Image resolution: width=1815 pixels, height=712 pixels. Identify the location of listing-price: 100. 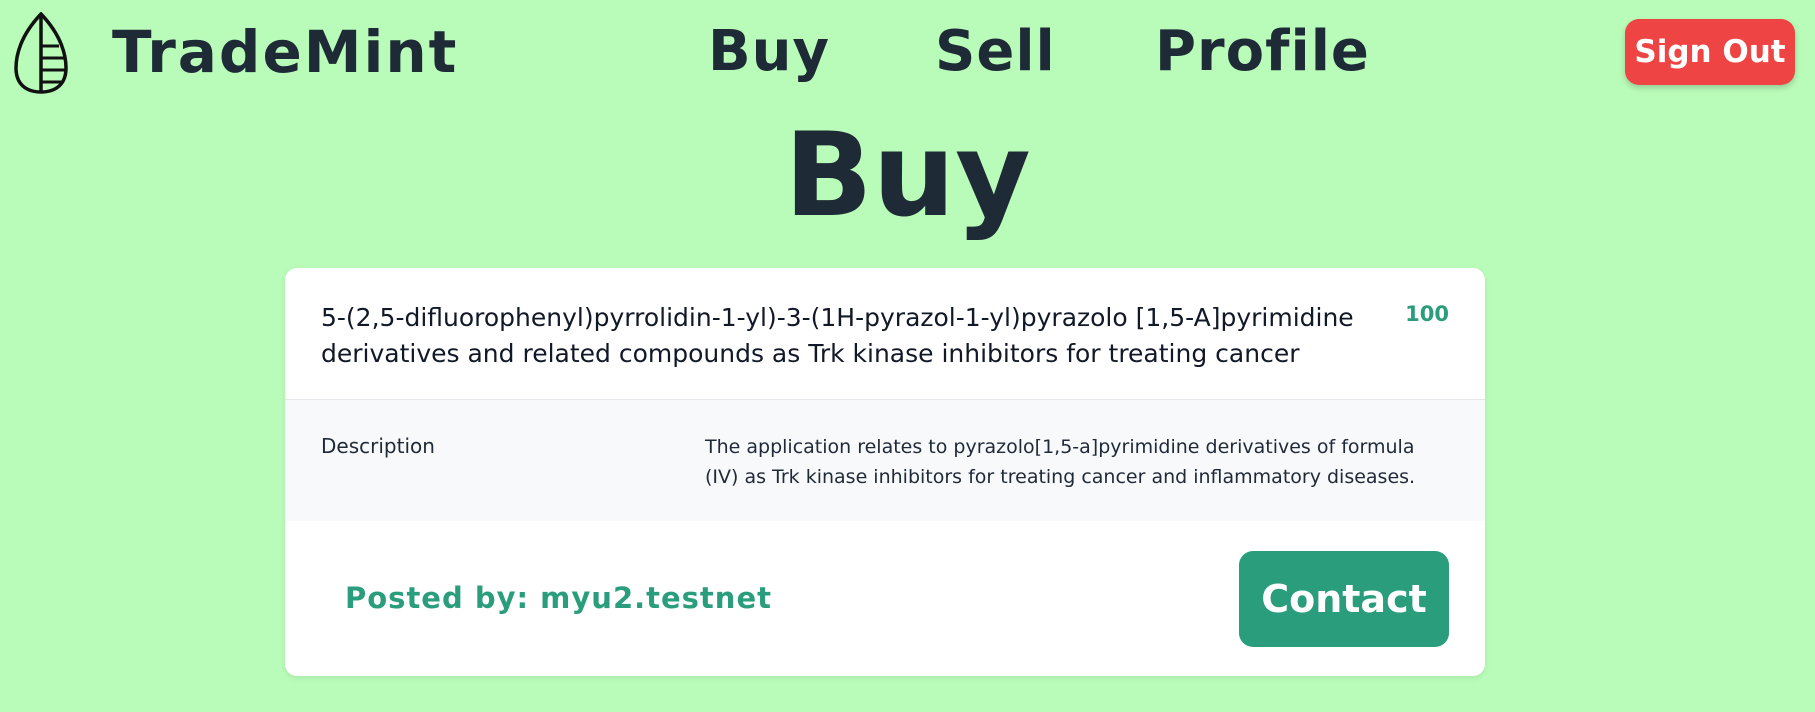
(1427, 314).